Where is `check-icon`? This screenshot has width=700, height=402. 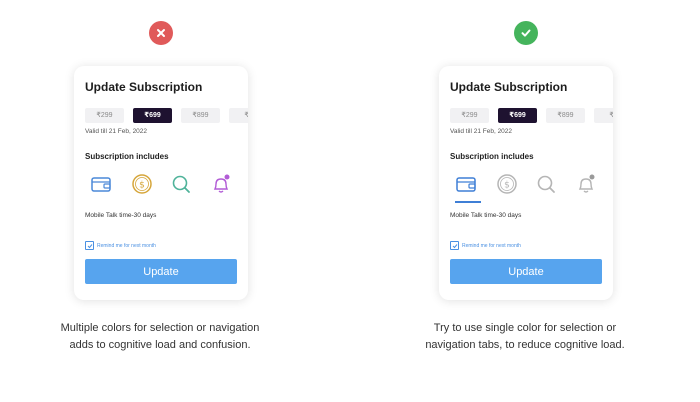
check-icon is located at coordinates (526, 33).